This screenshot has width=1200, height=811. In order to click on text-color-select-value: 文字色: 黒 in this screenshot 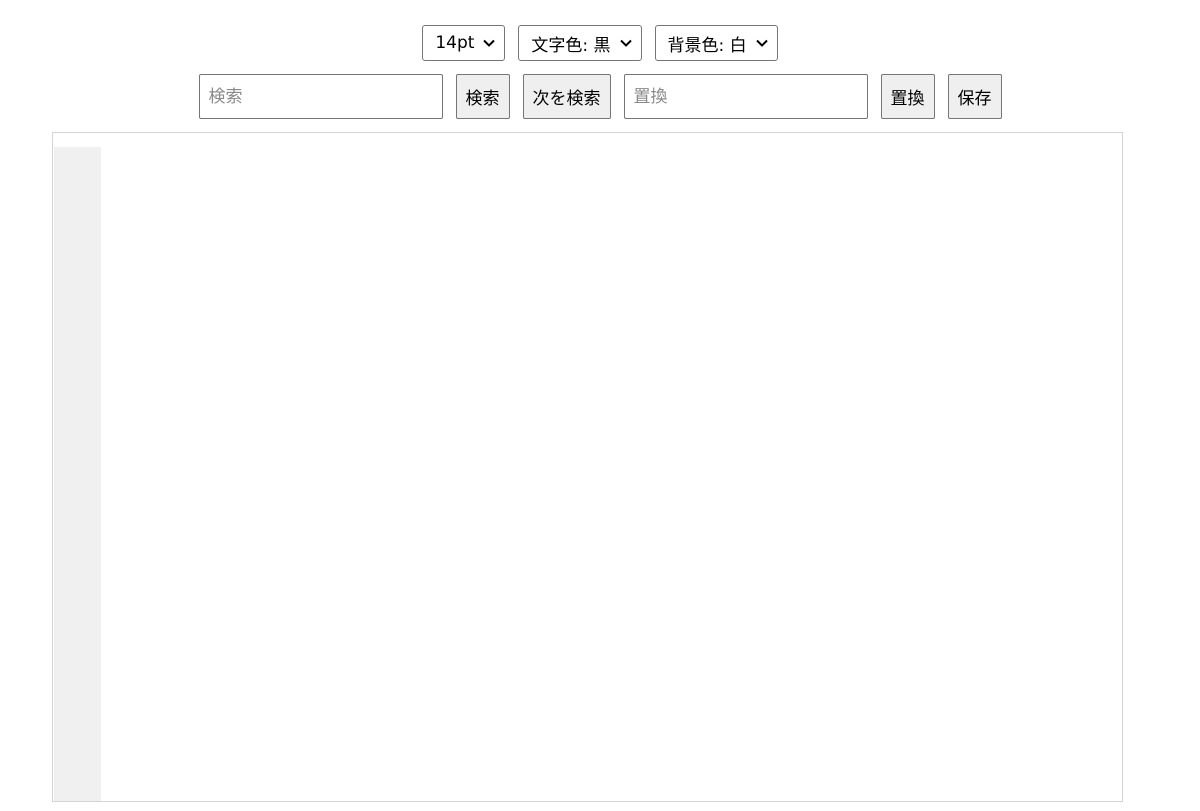, I will do `click(571, 45)`.